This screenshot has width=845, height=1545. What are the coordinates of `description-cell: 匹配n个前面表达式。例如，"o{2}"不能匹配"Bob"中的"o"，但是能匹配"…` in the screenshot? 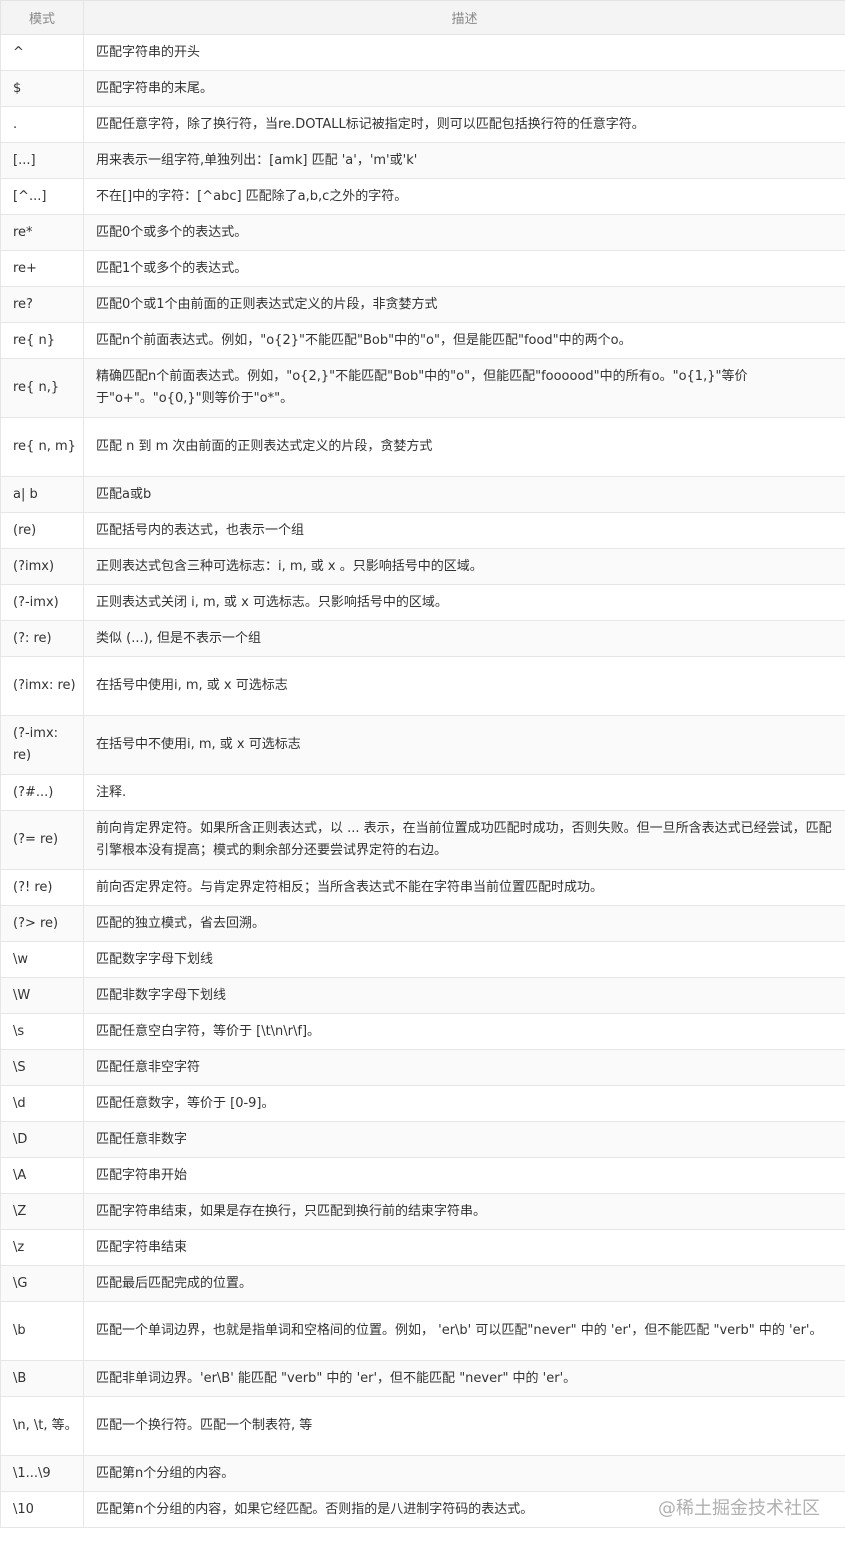 It's located at (464, 340).